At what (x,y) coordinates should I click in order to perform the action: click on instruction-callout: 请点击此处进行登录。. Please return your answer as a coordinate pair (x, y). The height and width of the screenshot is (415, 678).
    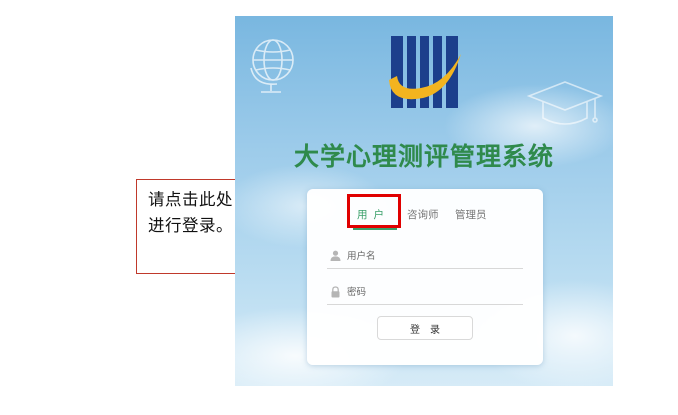
    Looking at the image, I should click on (185, 226).